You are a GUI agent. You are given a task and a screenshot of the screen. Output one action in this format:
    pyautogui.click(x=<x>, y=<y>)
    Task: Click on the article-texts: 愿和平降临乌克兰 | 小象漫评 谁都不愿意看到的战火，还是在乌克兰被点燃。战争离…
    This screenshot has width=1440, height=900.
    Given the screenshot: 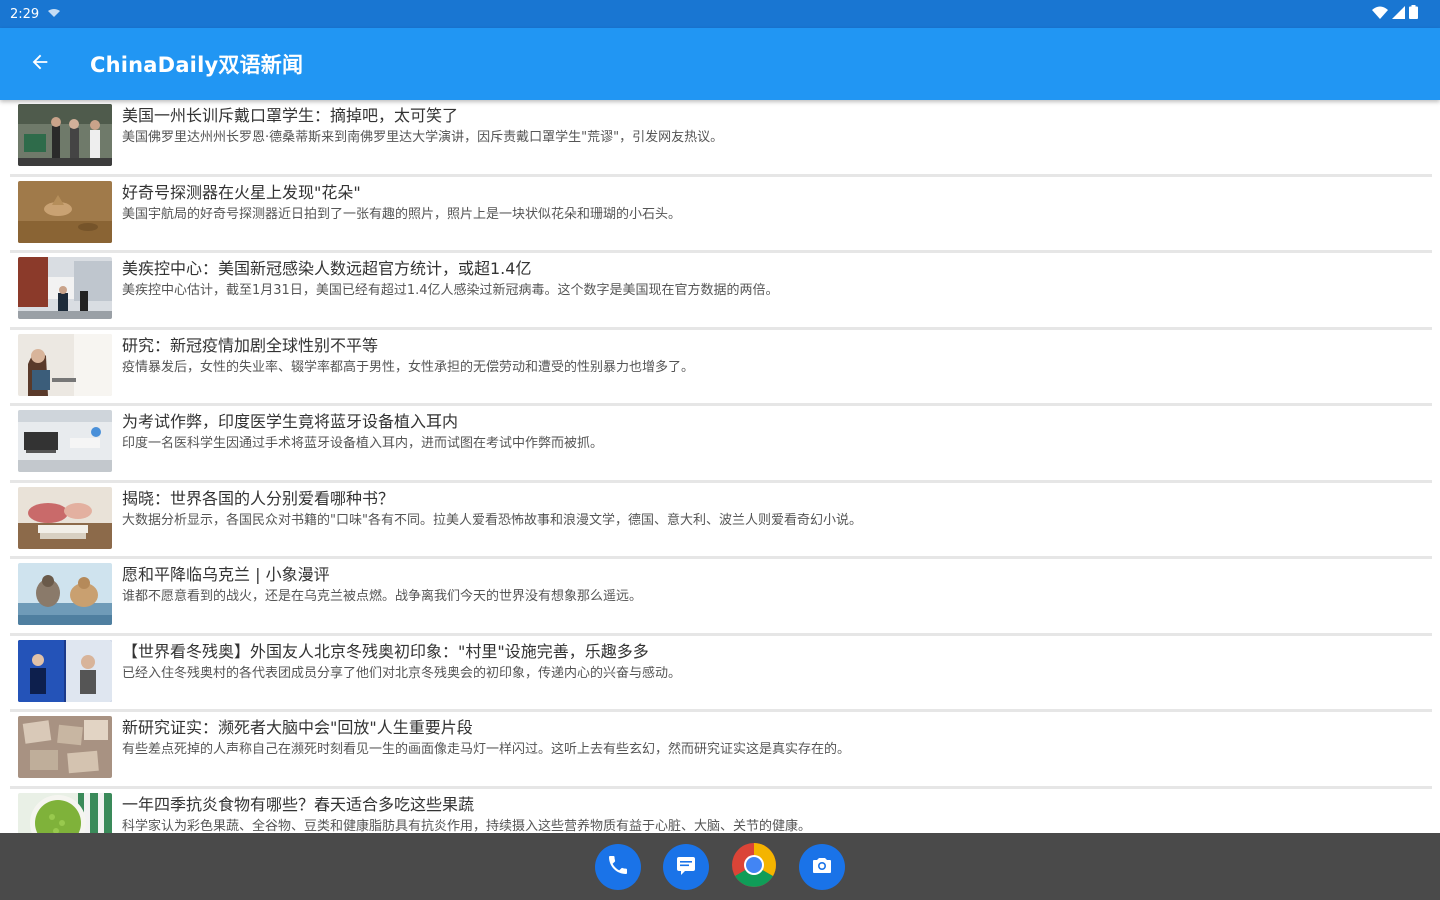 What is the action you would take?
    pyautogui.click(x=382, y=582)
    